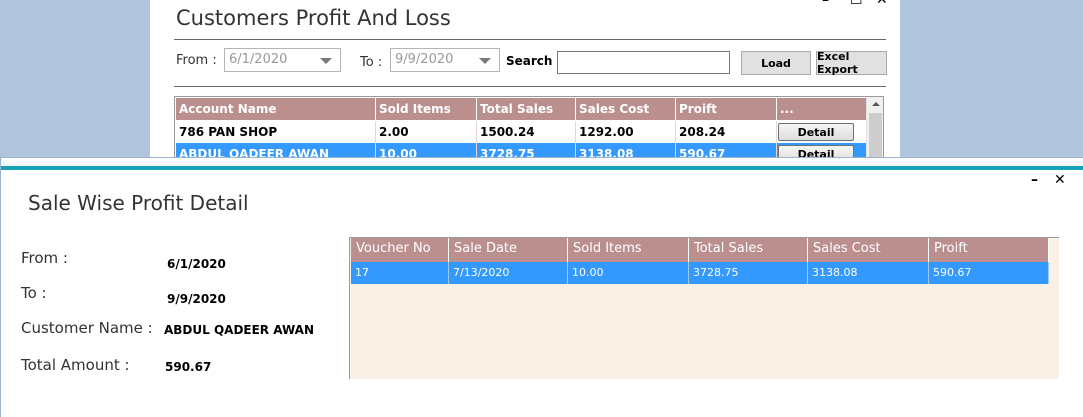  What do you see at coordinates (534, 61) in the screenshot?
I see `search-label: Search :` at bounding box center [534, 61].